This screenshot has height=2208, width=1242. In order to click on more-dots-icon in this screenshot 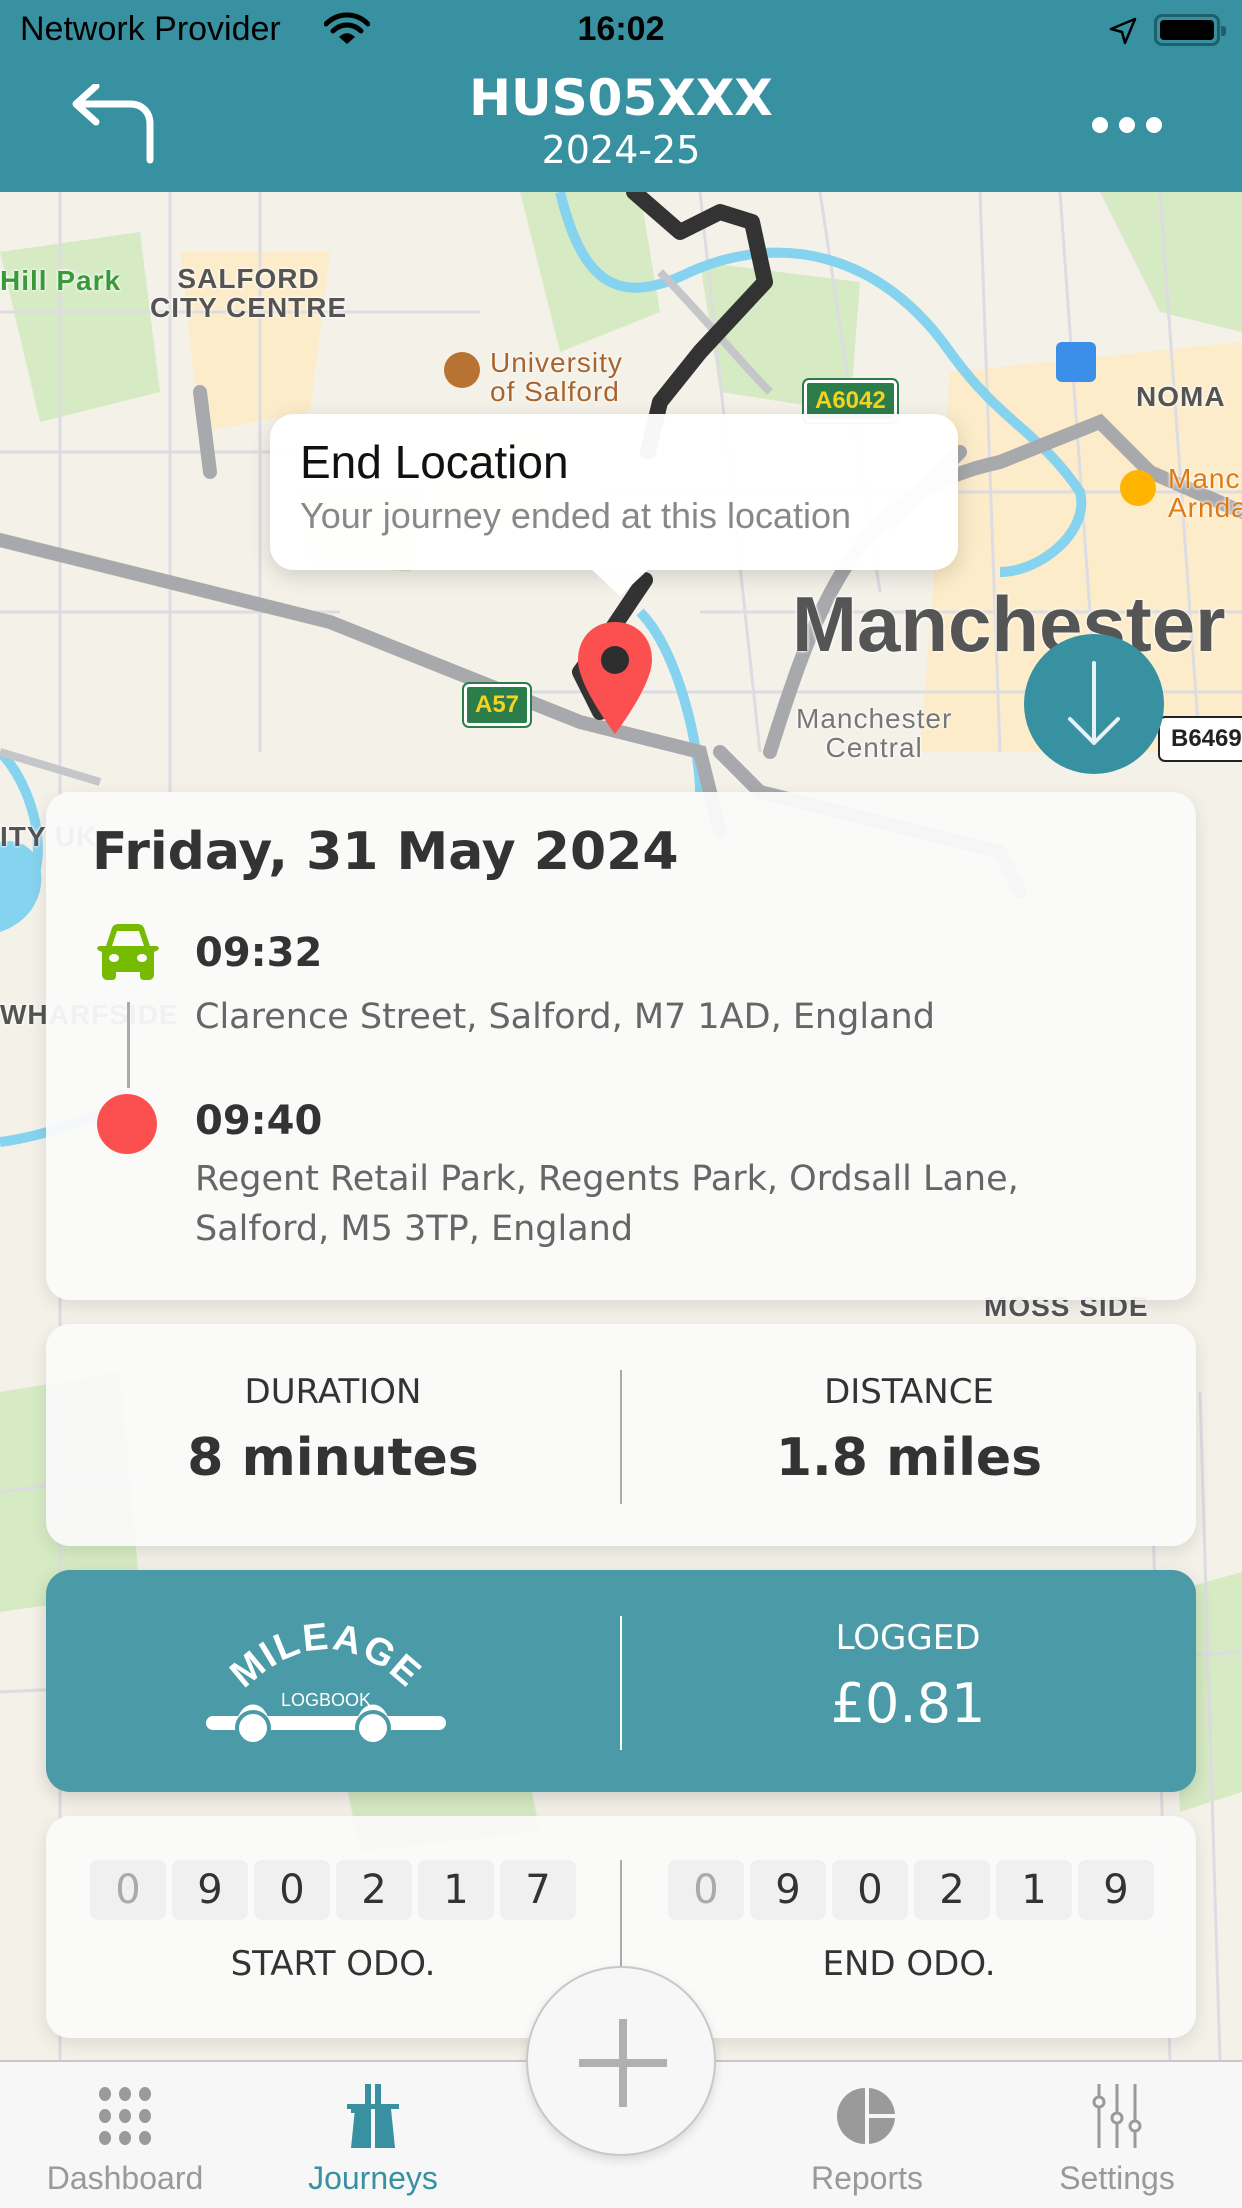, I will do `click(1127, 125)`.